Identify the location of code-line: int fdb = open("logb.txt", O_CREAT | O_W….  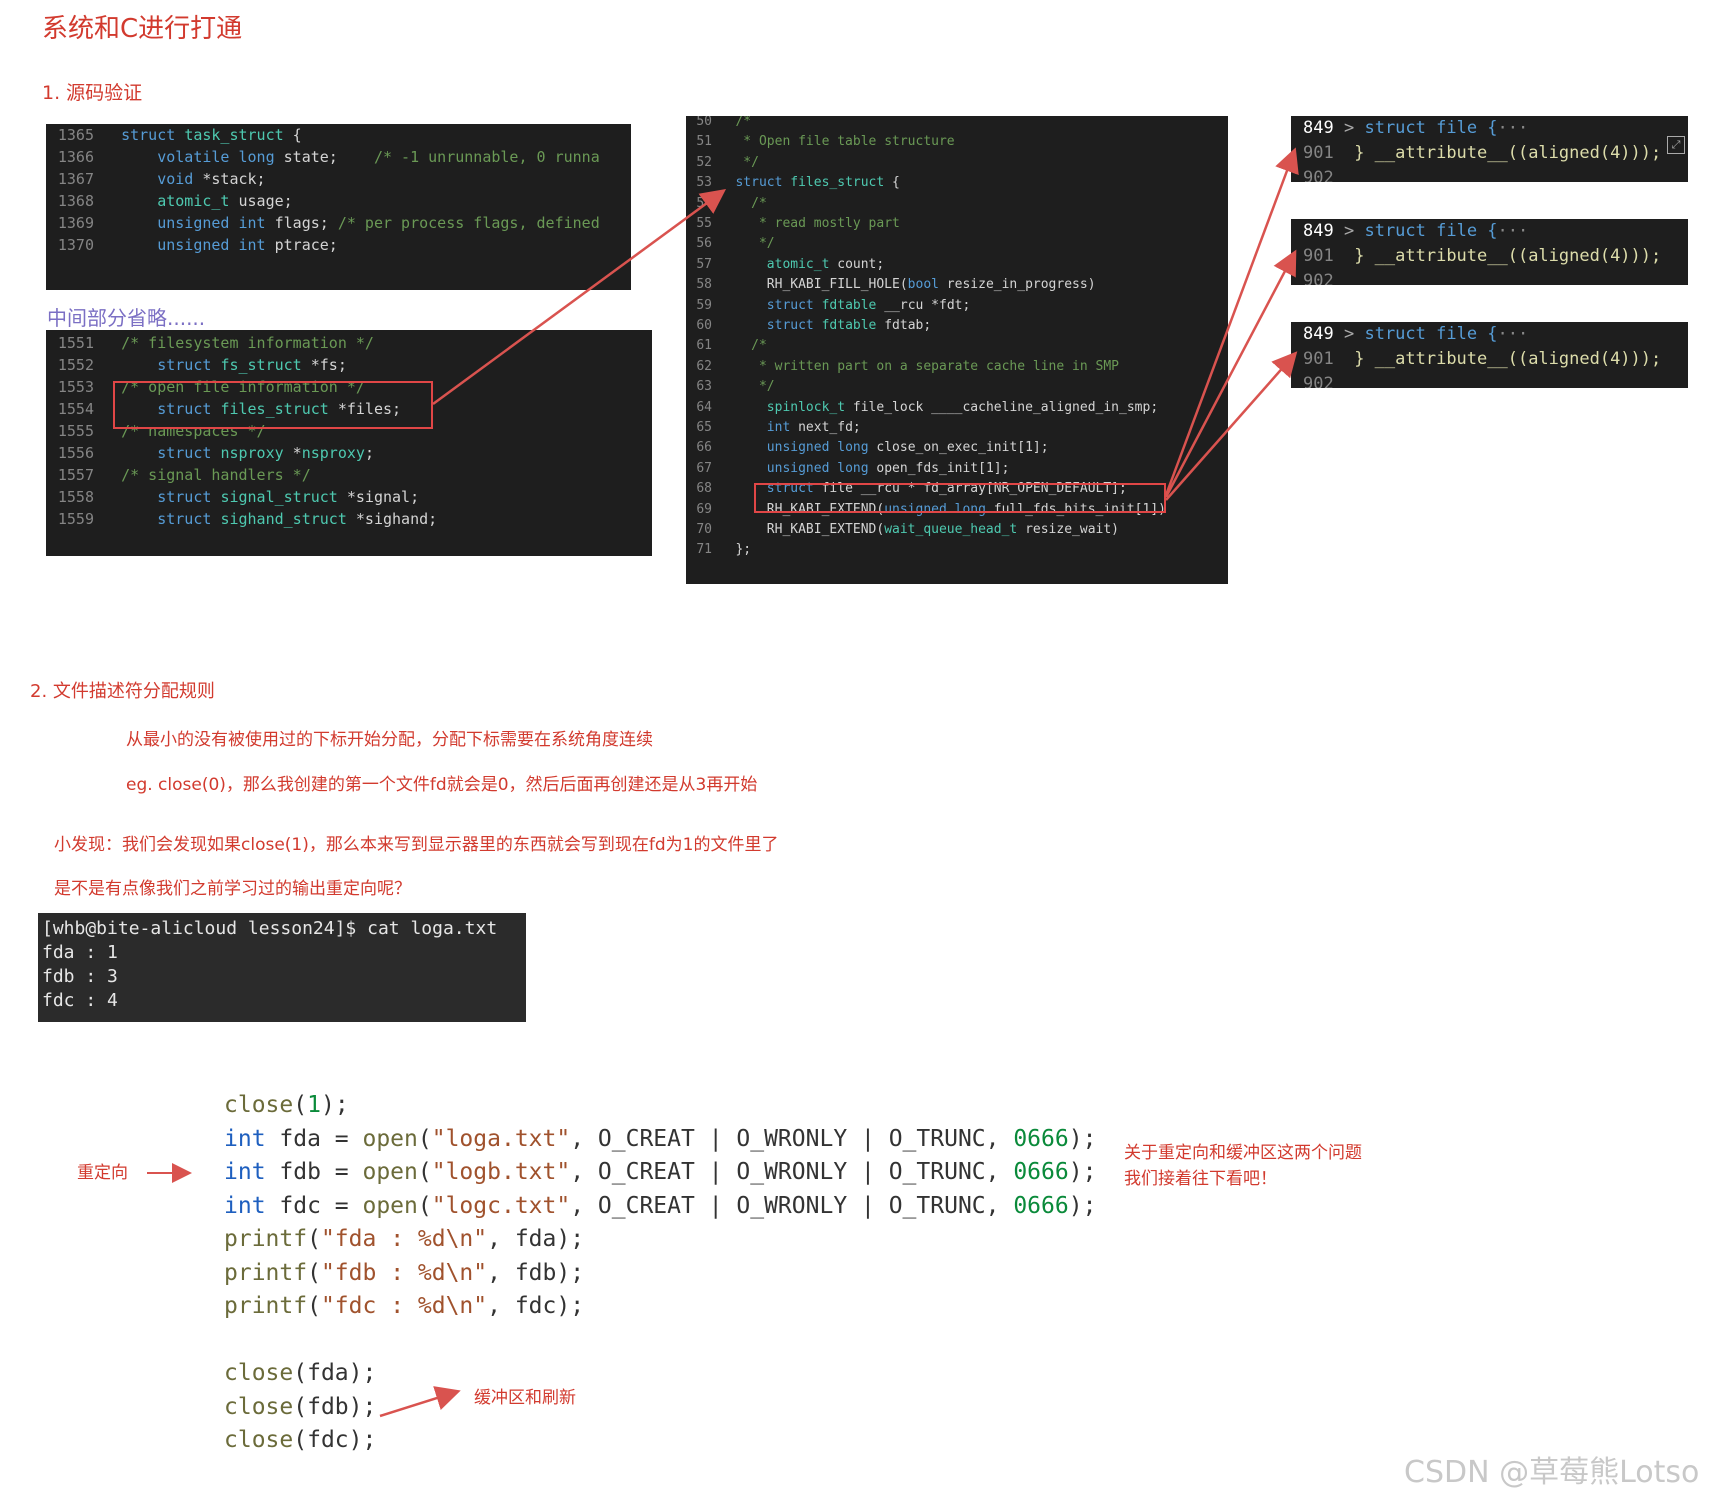
(660, 1172).